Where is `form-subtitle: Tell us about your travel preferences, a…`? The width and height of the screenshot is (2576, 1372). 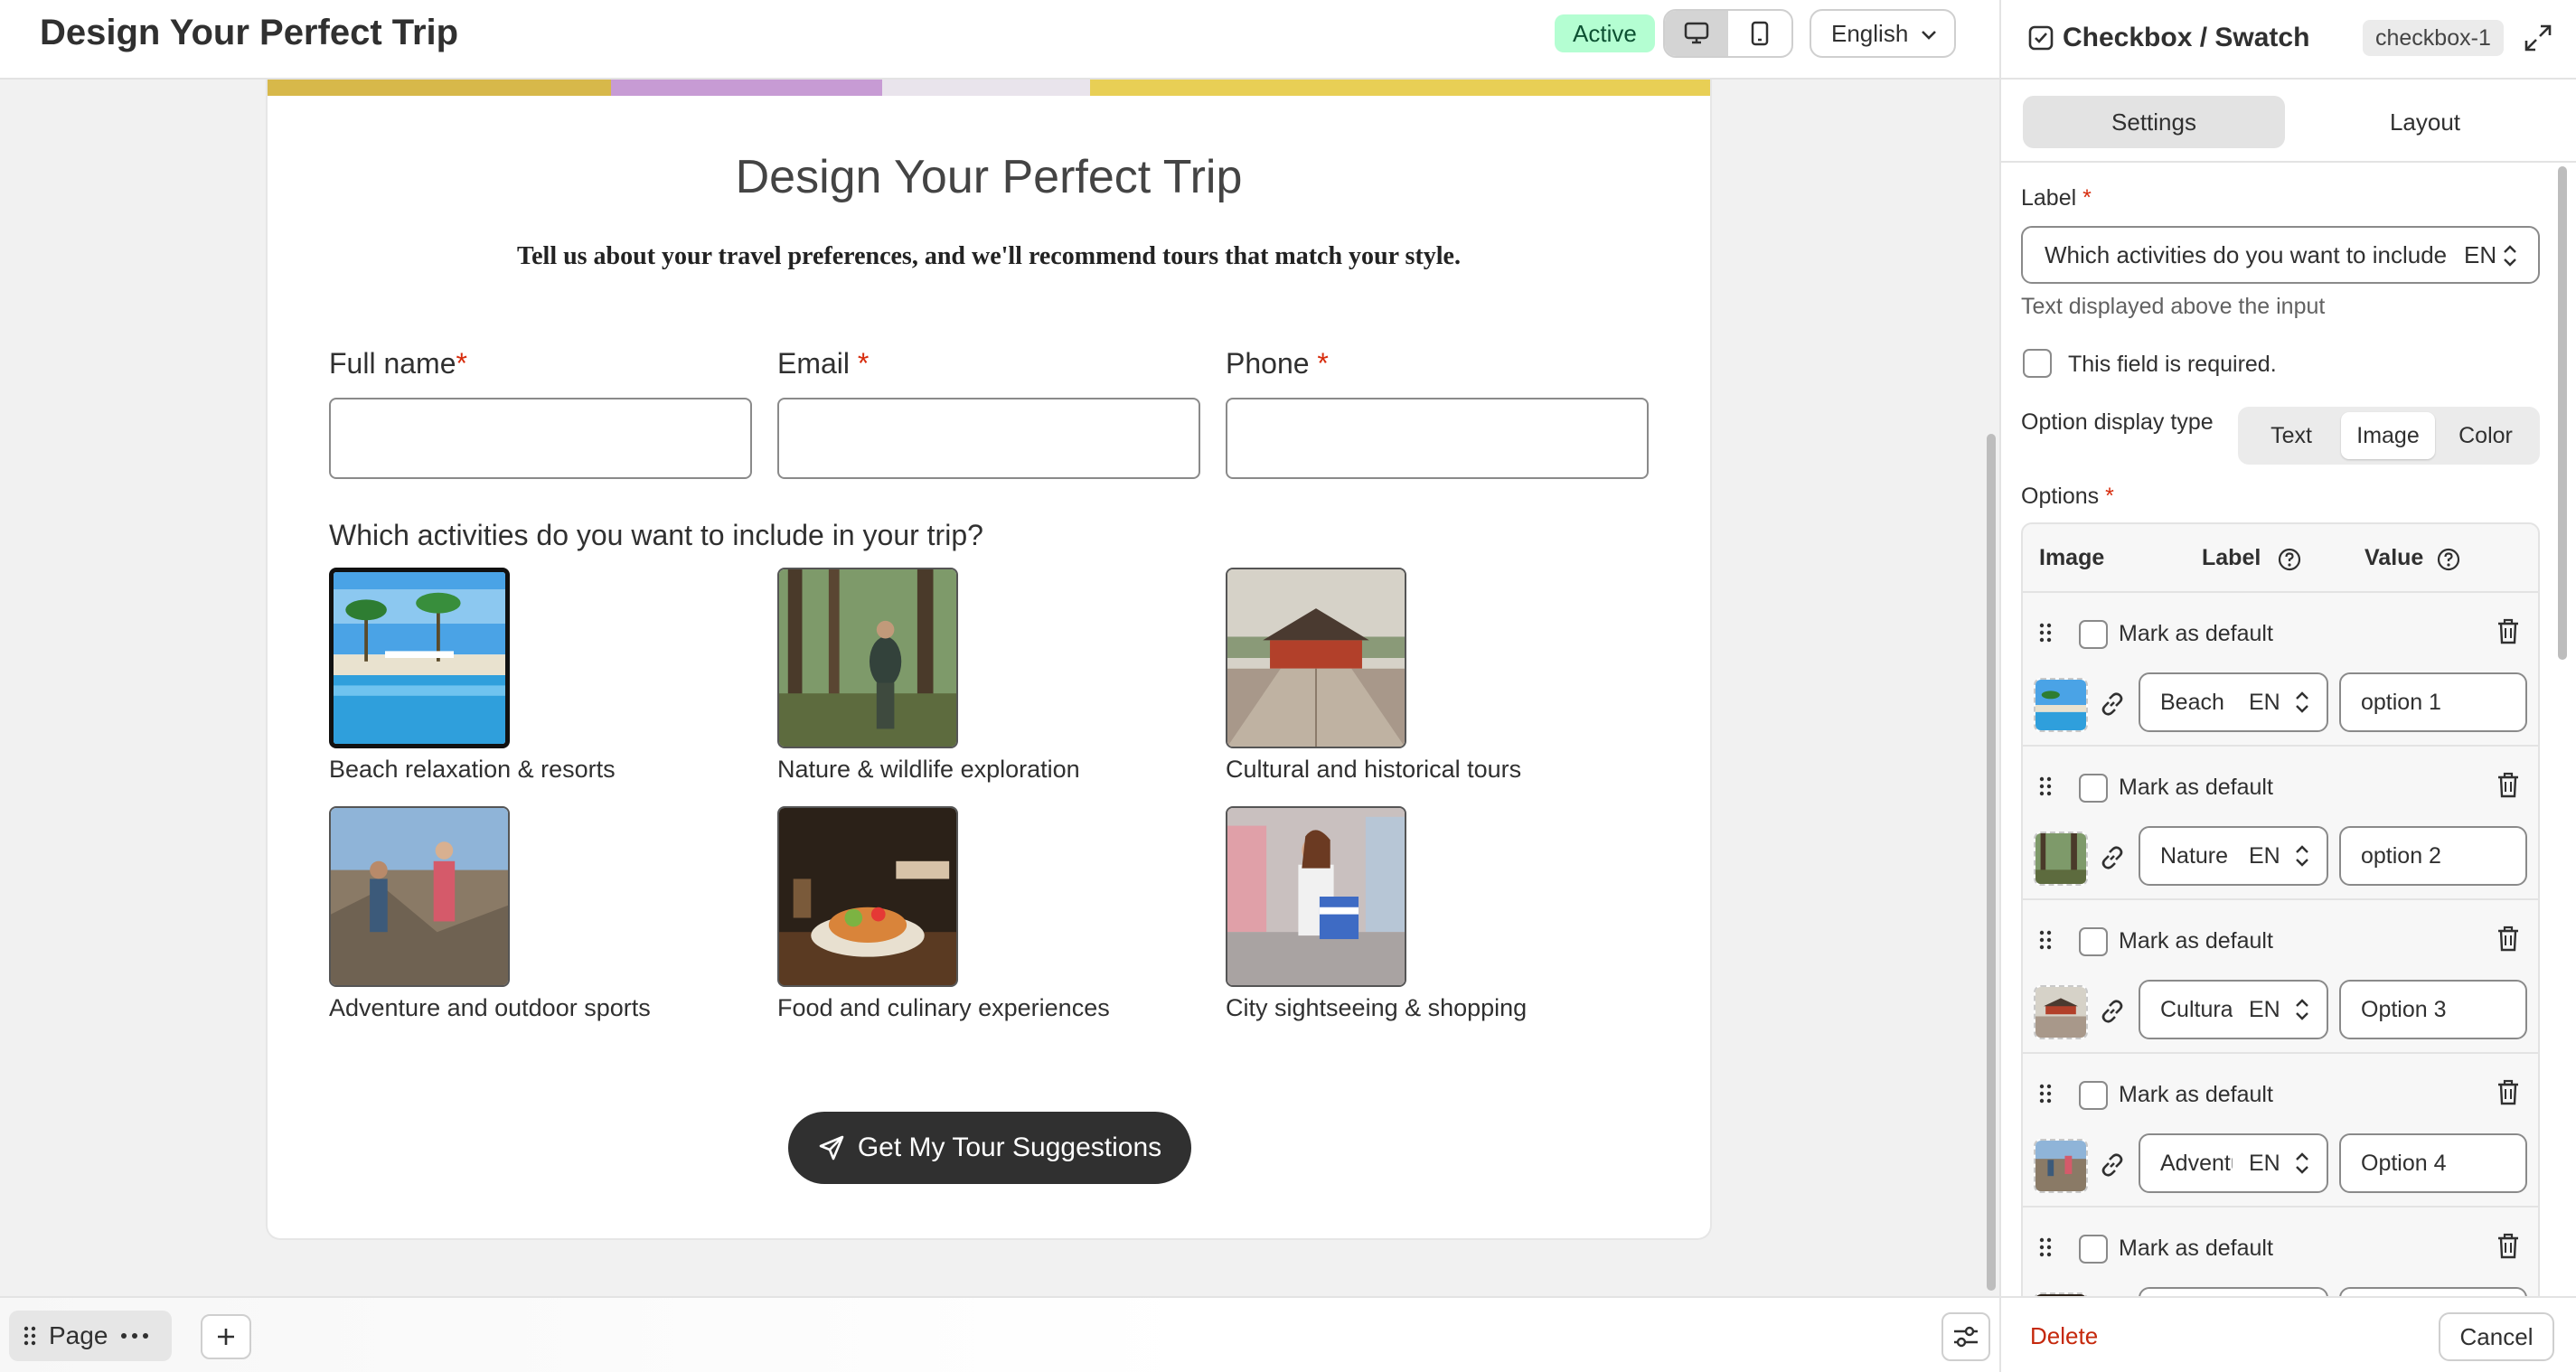 form-subtitle: Tell us about your travel preferences, a… is located at coordinates (989, 256).